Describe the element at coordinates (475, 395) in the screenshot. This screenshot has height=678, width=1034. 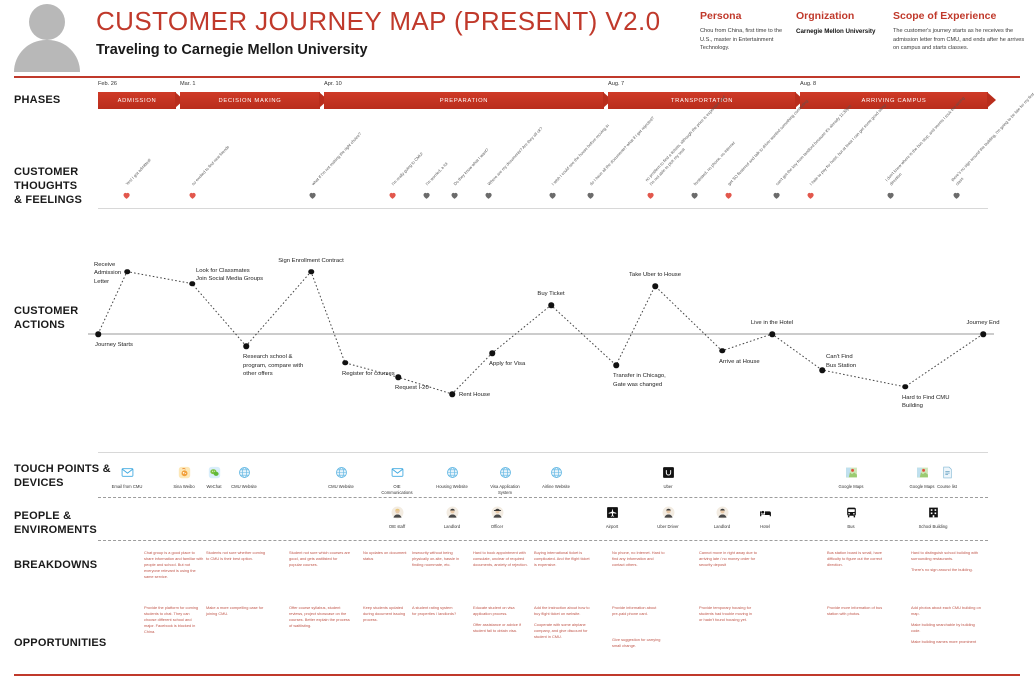
I see `action-label: Rent House` at that location.